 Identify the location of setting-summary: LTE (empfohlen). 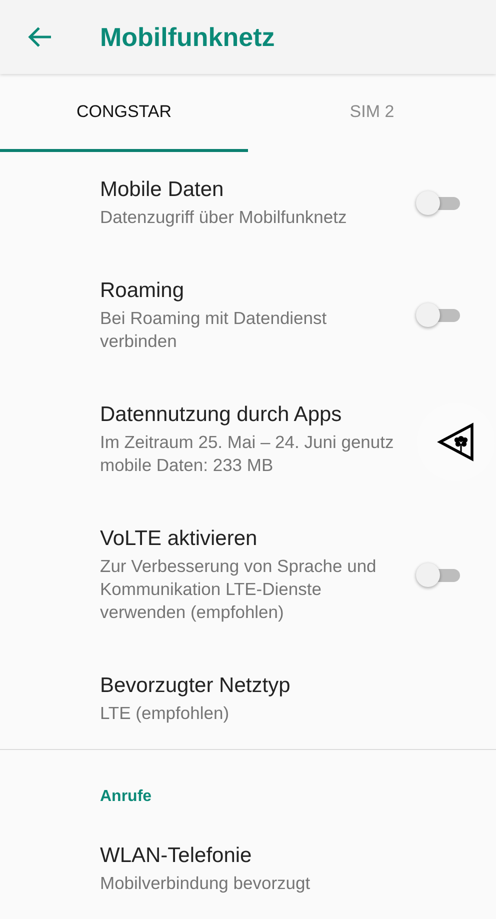
(165, 713).